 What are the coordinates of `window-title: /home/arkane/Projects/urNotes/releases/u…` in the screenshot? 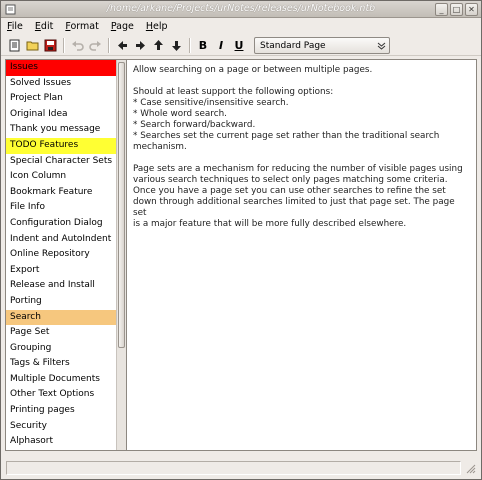 It's located at (241, 8).